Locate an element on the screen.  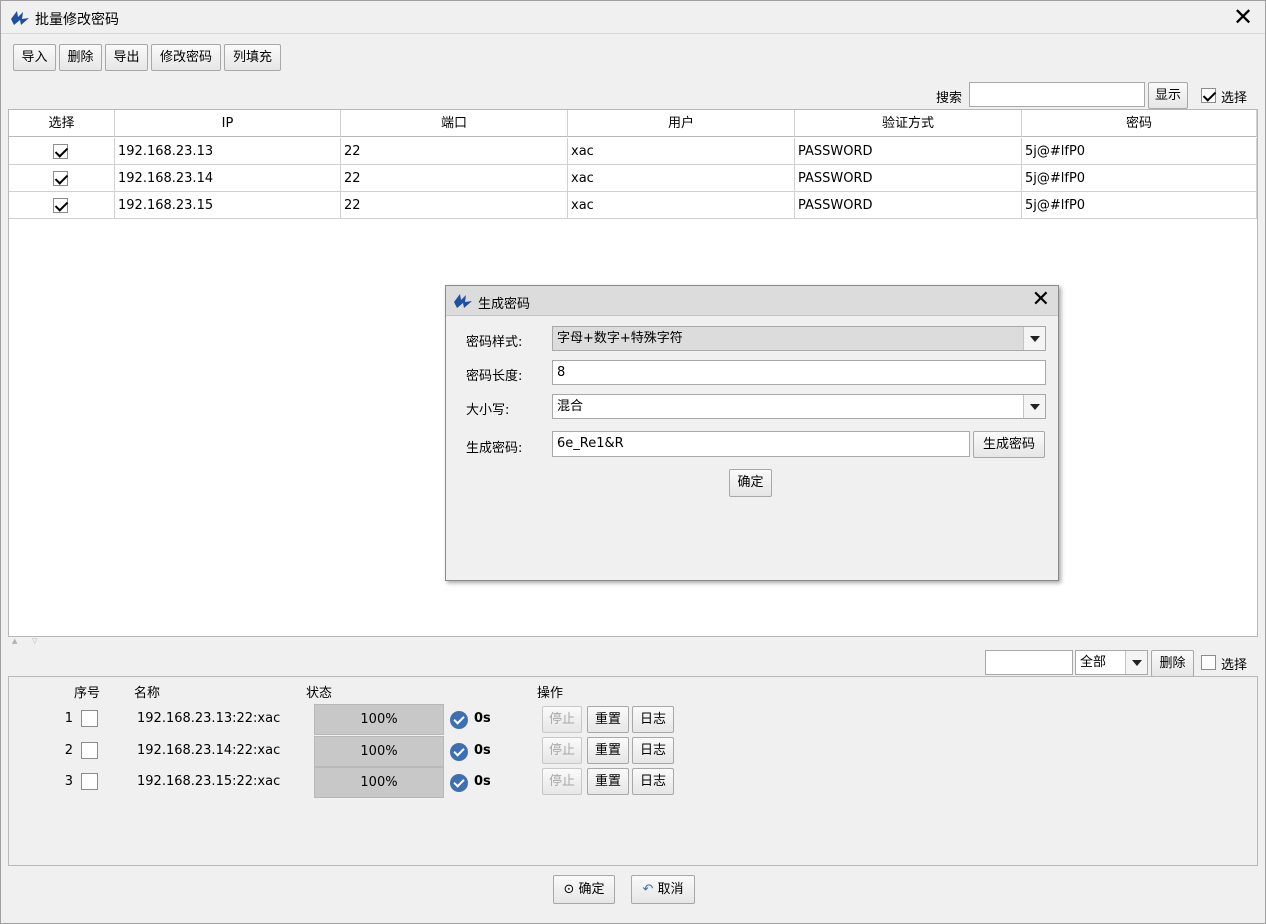
import-button: 导入 is located at coordinates (34, 57).